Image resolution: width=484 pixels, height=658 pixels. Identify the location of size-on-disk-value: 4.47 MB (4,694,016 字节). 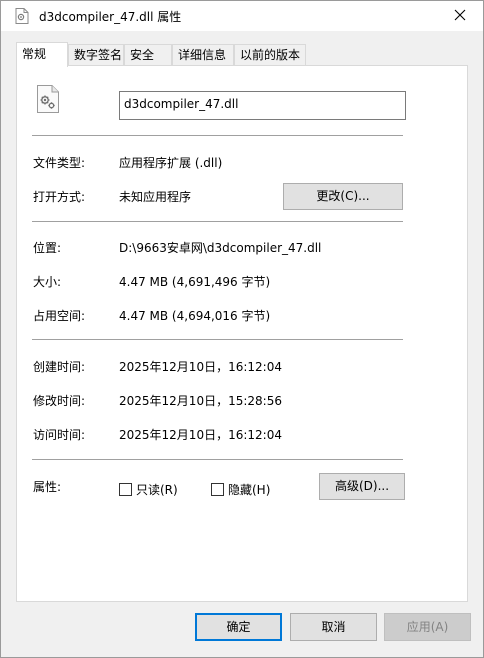
(195, 316).